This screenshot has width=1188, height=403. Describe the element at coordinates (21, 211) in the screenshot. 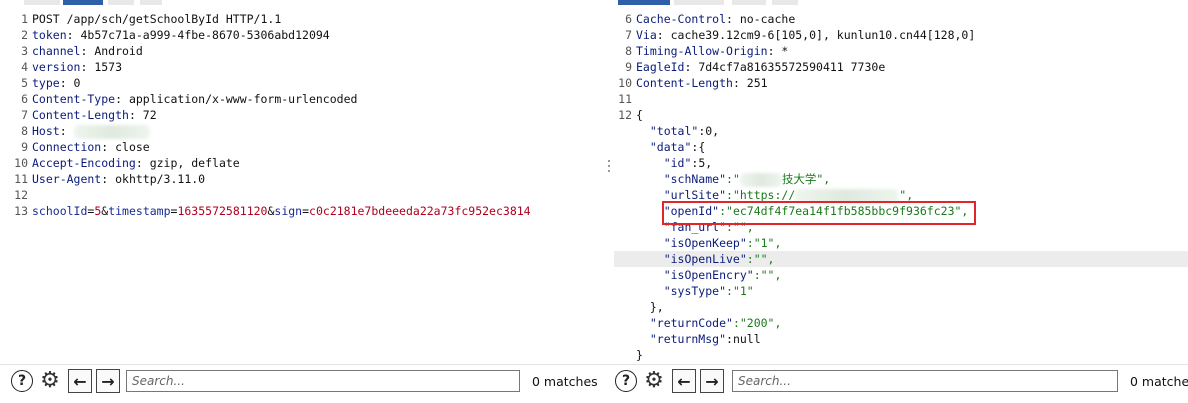

I see `line-number: 13` at that location.